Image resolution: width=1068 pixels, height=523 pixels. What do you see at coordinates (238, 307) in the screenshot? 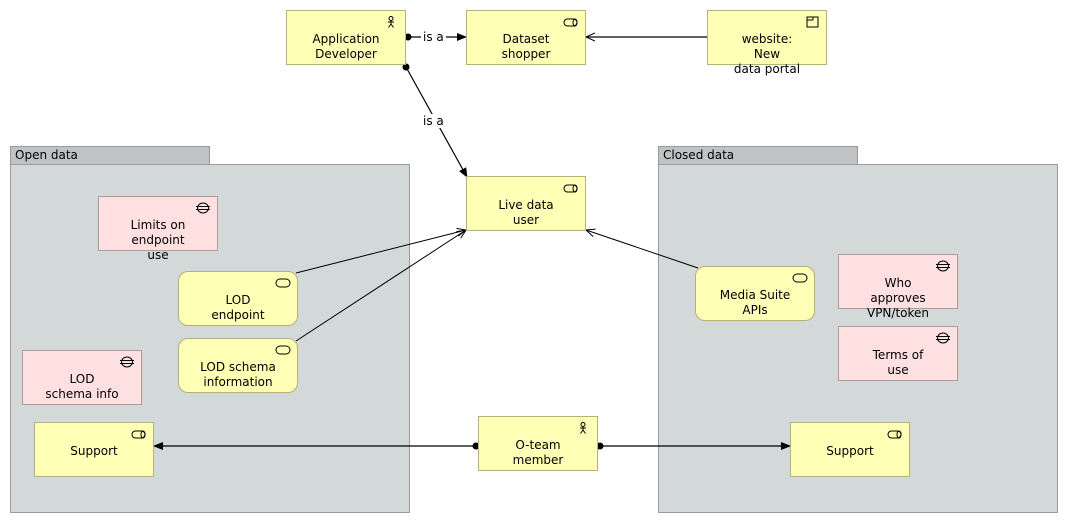
I see `node-label: LOD endpoint` at bounding box center [238, 307].